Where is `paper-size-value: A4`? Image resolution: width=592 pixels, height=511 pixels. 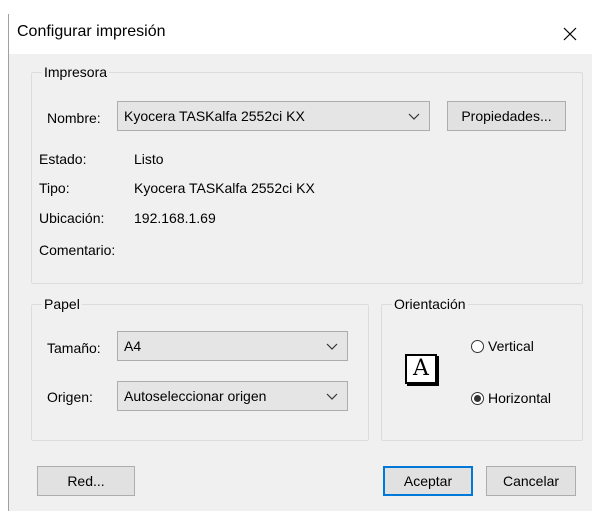 paper-size-value: A4 is located at coordinates (133, 346).